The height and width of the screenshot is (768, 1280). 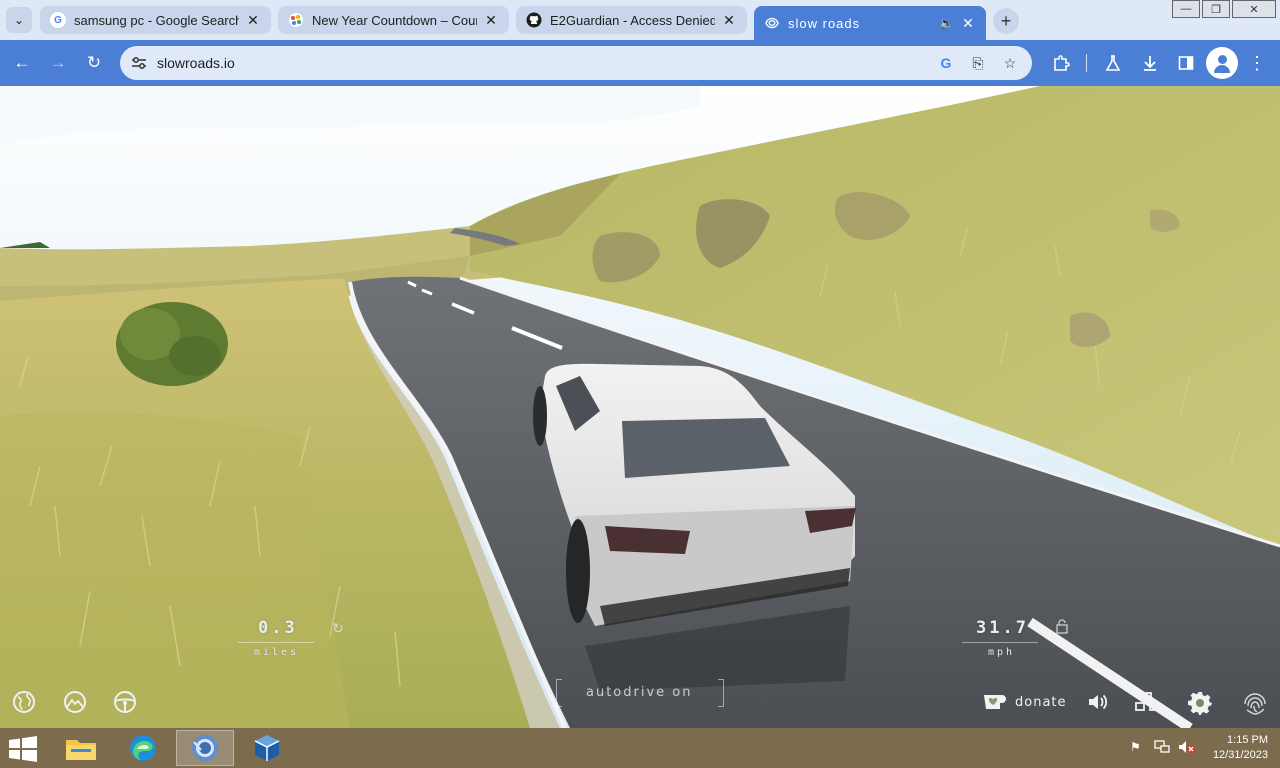 I want to click on speed-value: 31.7, so click(x=1002, y=628).